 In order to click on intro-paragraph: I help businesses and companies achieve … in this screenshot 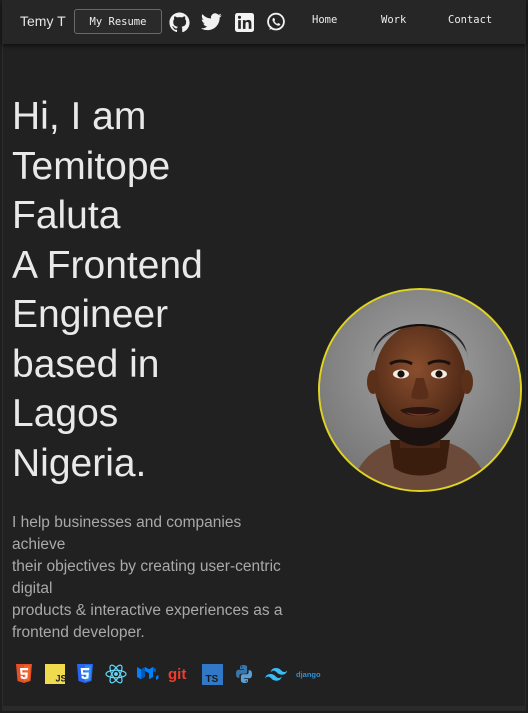, I will do `click(167, 578)`.